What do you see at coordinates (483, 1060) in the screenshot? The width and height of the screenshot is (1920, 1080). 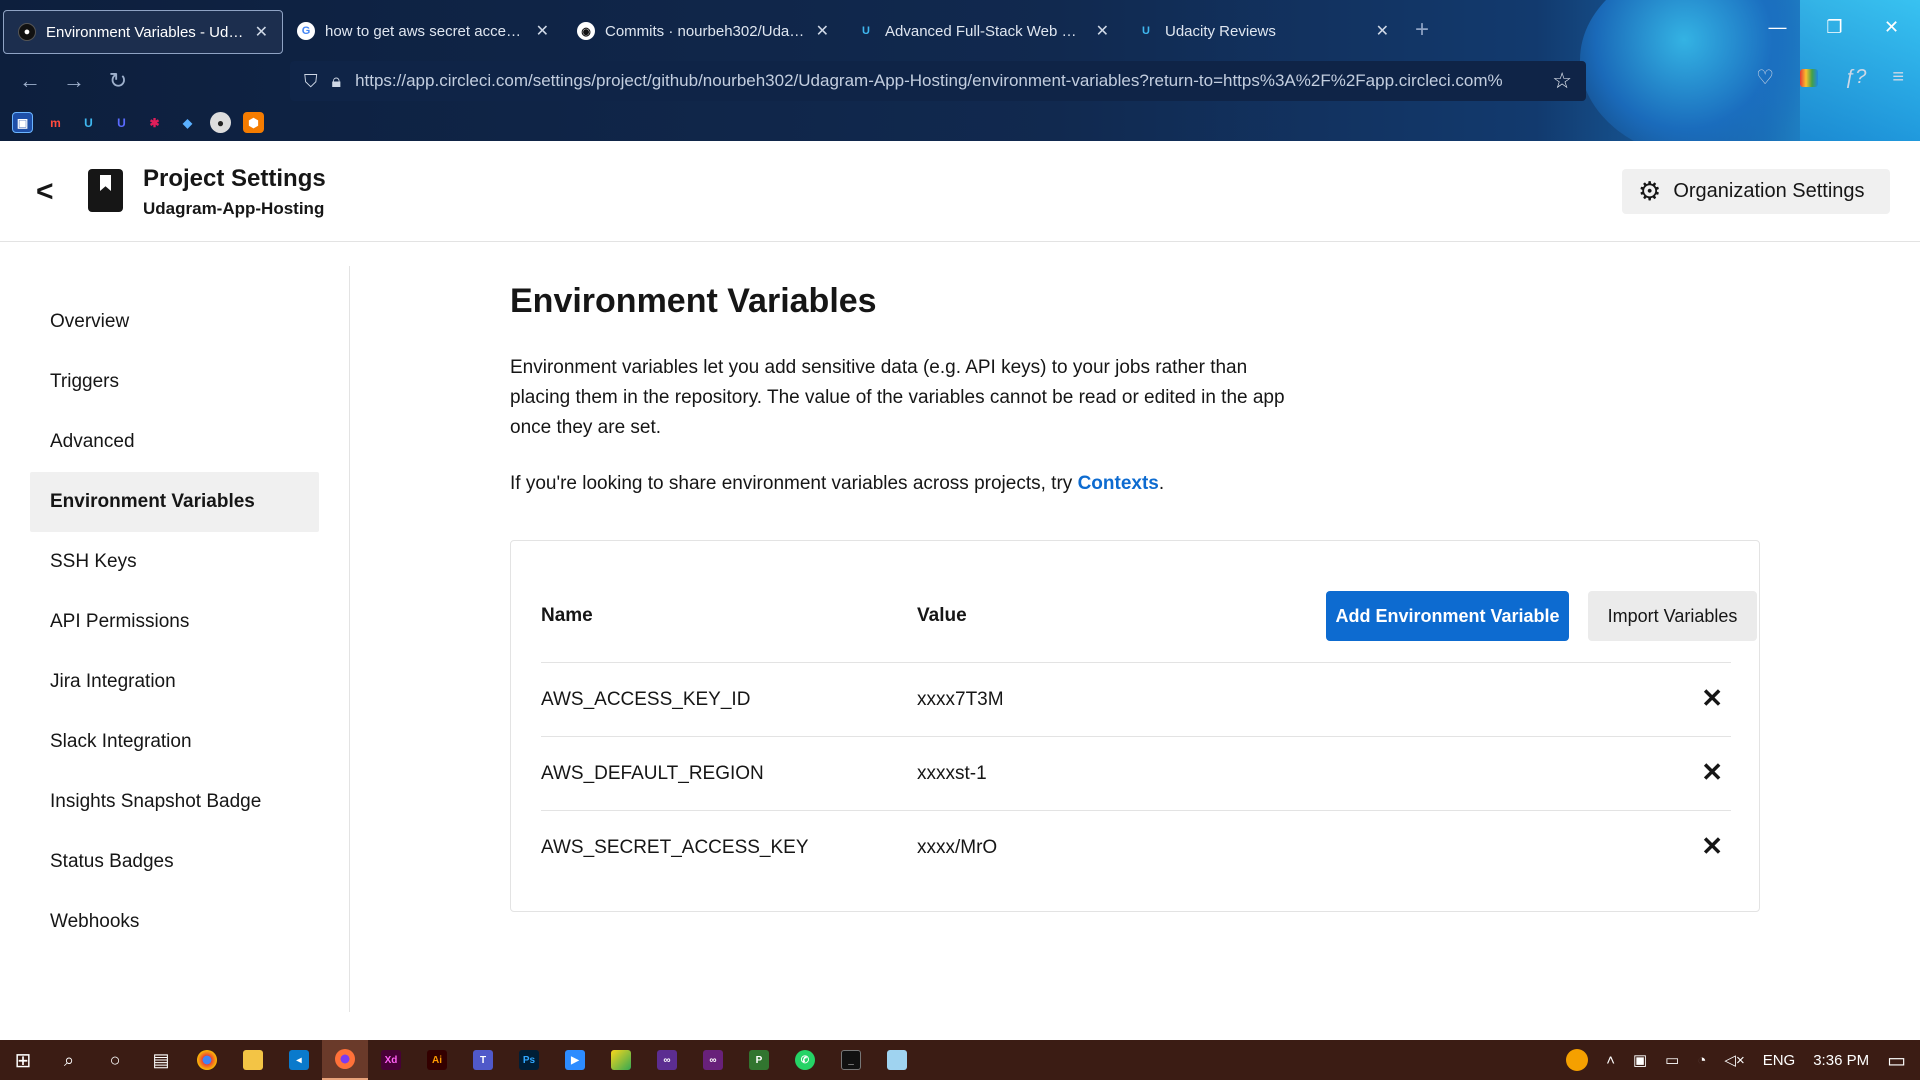 I see `teams-icon: T` at bounding box center [483, 1060].